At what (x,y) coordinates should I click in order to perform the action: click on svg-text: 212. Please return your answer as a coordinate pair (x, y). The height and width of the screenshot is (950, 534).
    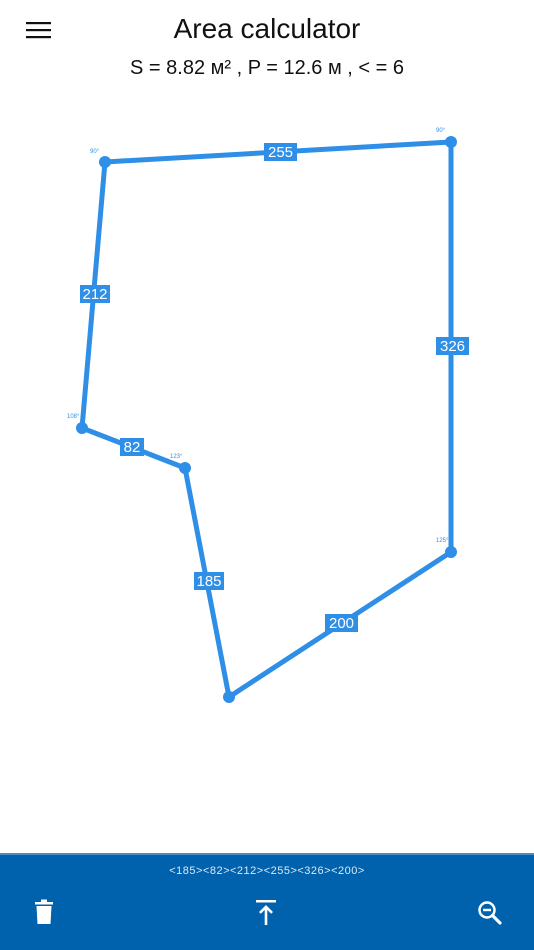
    Looking at the image, I should click on (94, 294).